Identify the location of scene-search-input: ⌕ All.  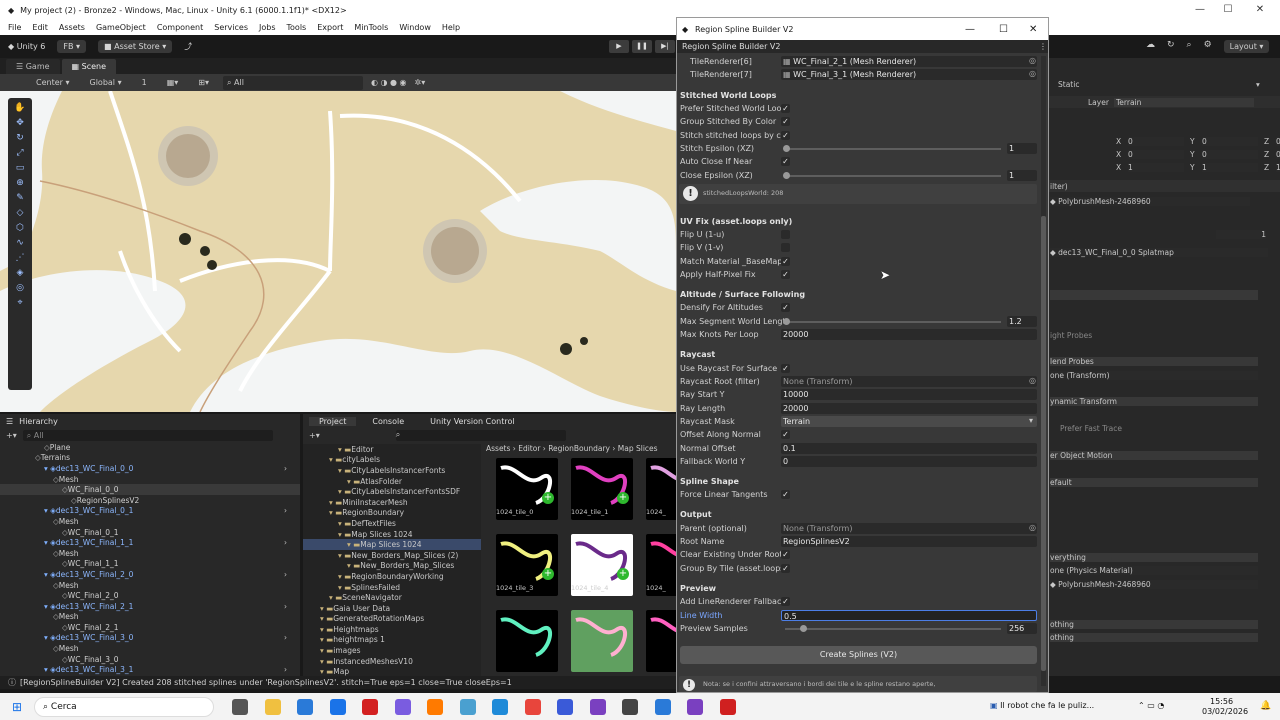
(292, 82).